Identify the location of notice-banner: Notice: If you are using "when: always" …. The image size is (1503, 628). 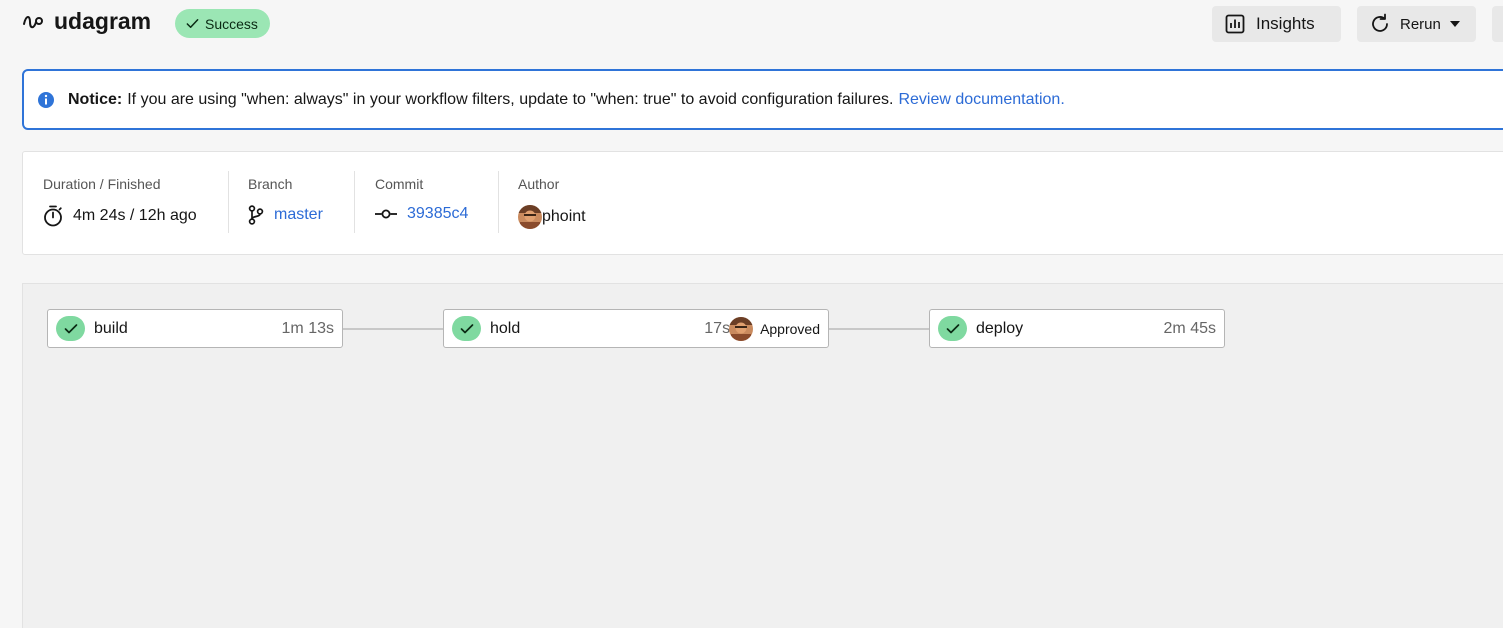
(762, 99).